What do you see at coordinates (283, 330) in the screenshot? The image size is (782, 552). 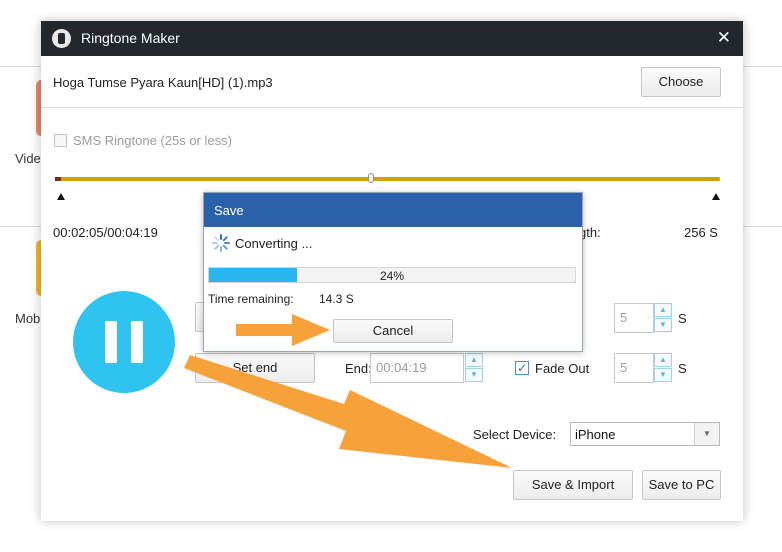 I see `arrow-to-cancel-icon` at bounding box center [283, 330].